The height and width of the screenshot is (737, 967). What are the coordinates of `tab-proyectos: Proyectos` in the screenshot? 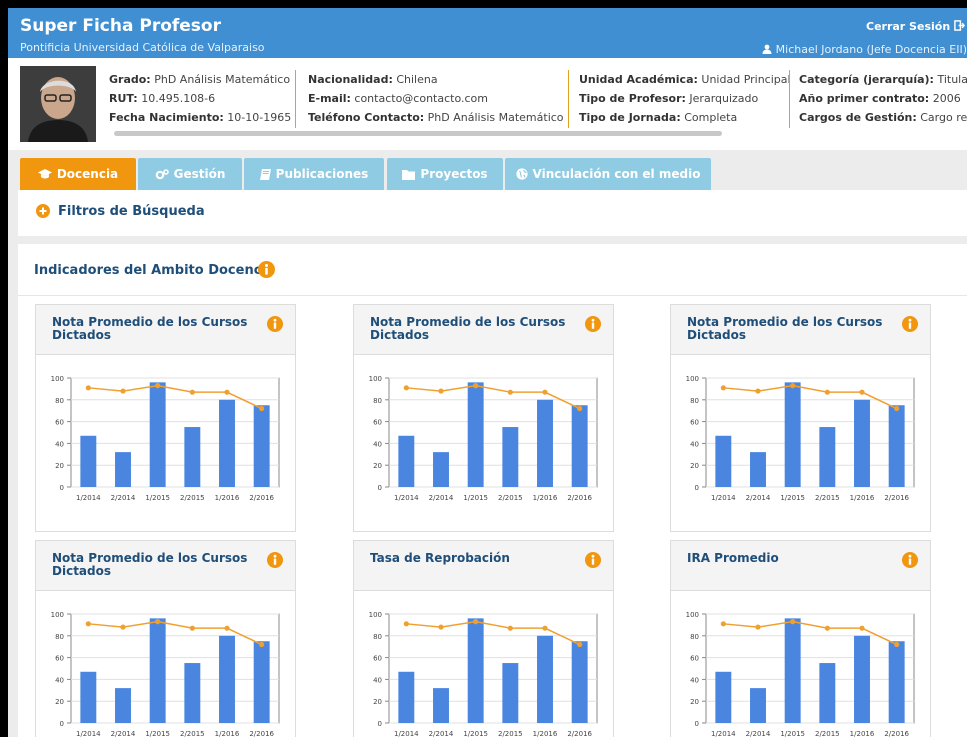 It's located at (445, 174).